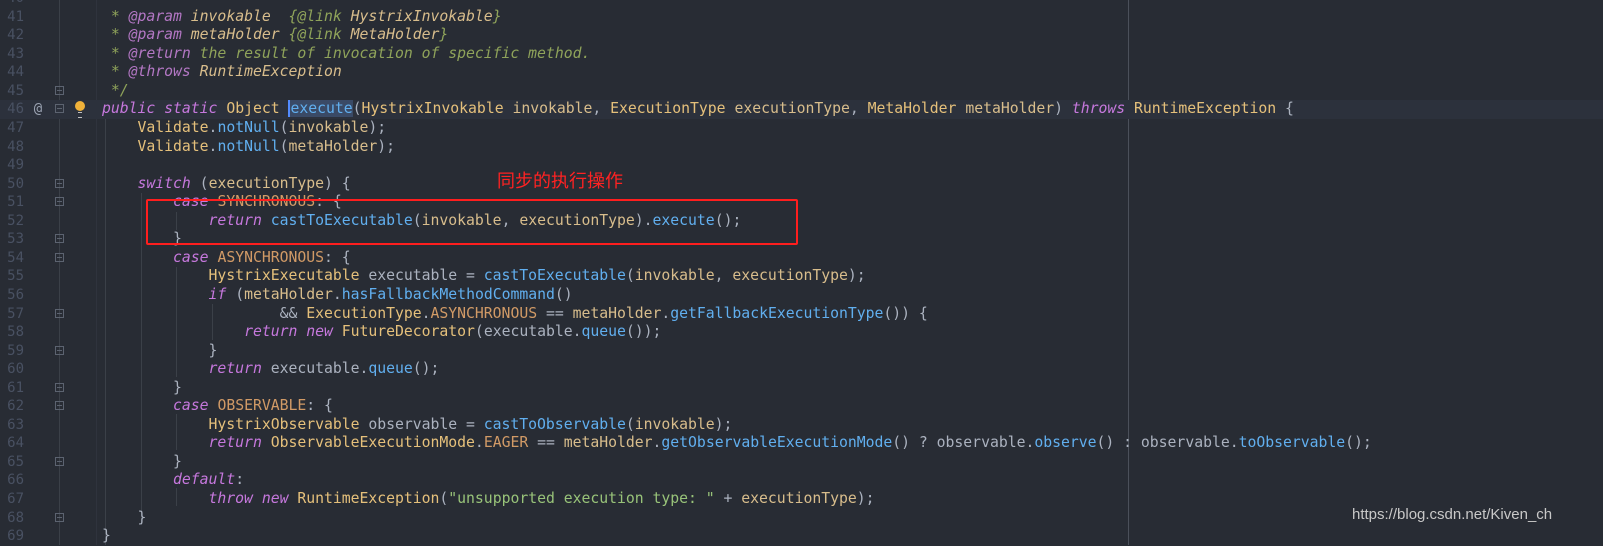  I want to click on line-number: 46, so click(15, 109).